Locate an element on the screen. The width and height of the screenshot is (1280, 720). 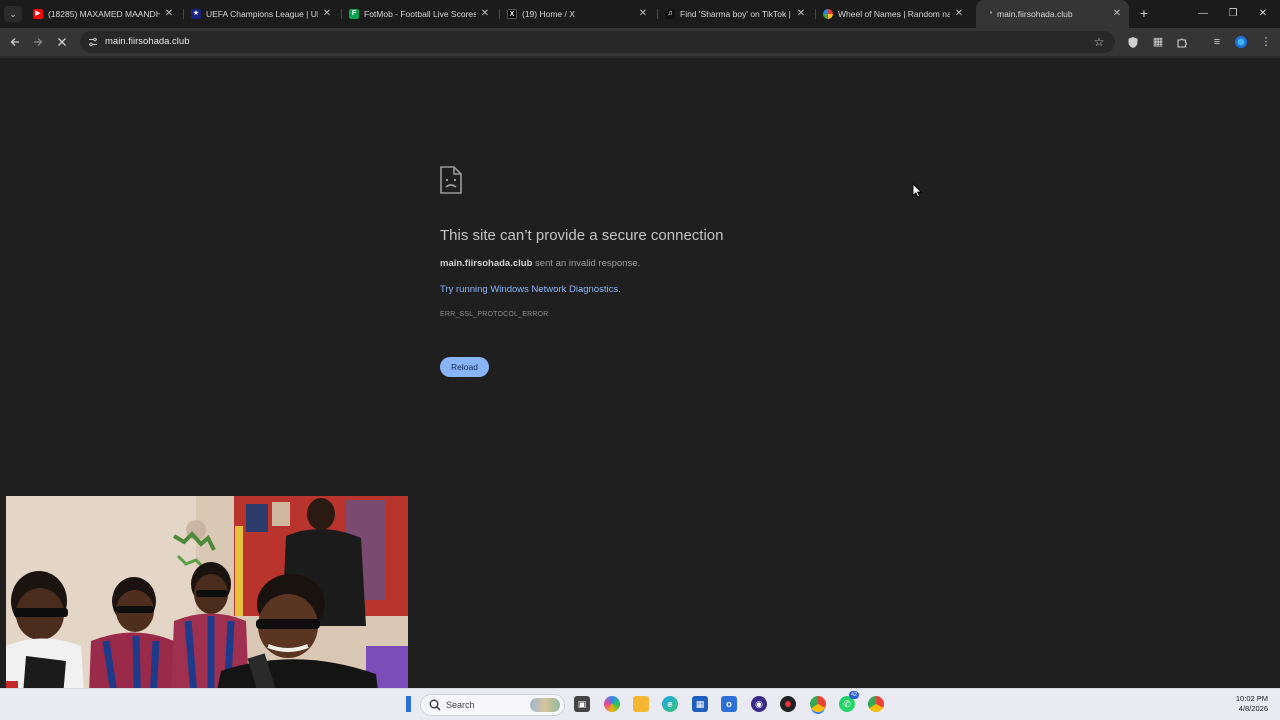
uefa-icon: ★ is located at coordinates (196, 14).